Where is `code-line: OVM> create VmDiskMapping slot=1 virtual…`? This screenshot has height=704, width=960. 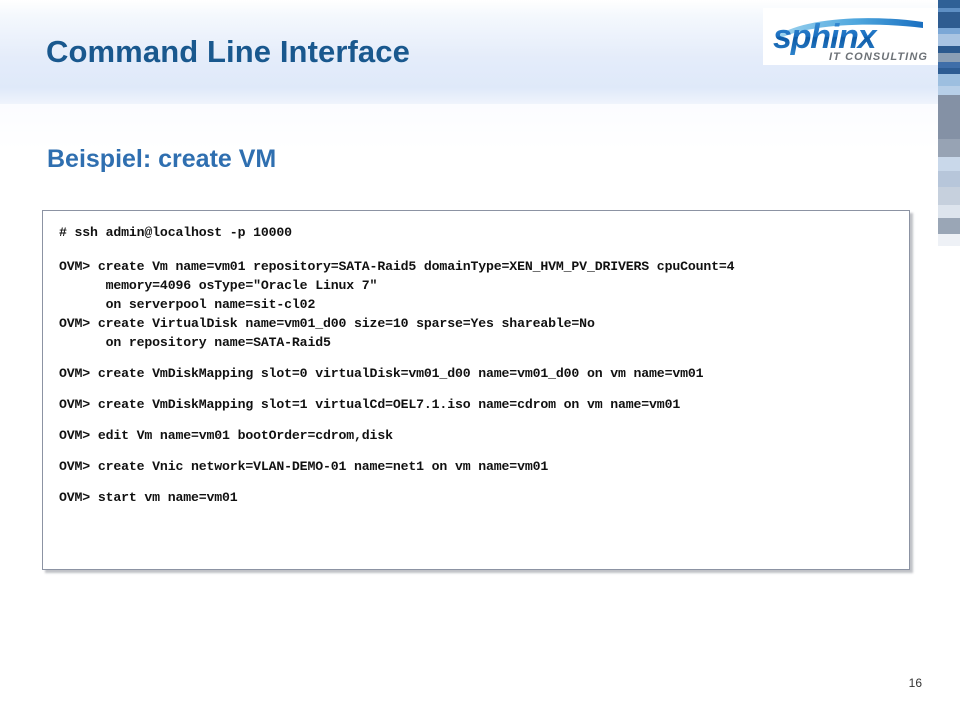 code-line: OVM> create VmDiskMapping slot=1 virtual… is located at coordinates (370, 404).